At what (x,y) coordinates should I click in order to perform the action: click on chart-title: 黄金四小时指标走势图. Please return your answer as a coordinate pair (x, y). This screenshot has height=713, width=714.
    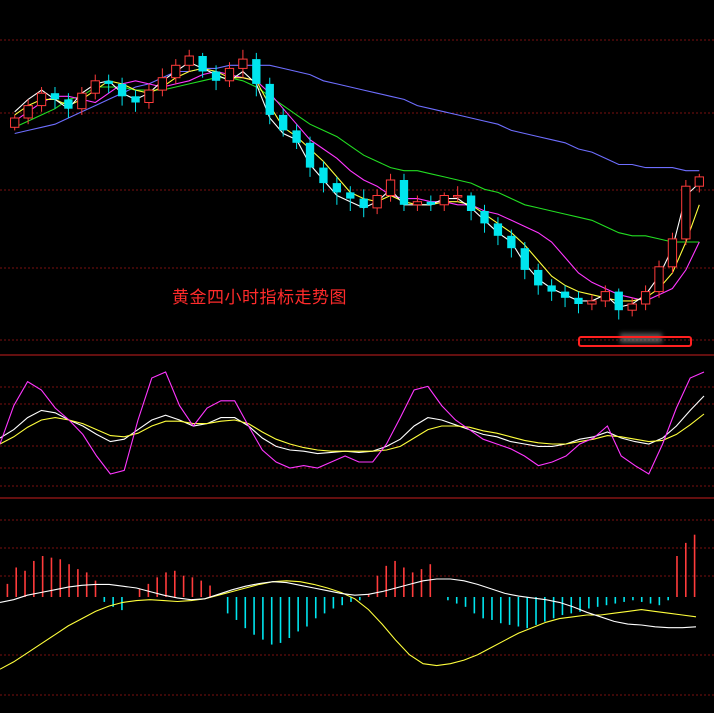
    Looking at the image, I should click on (259, 298).